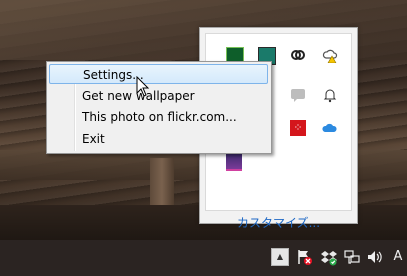 Image resolution: width=407 pixels, height=276 pixels. Describe the element at coordinates (298, 95) in the screenshot. I see `chat-icon` at that location.